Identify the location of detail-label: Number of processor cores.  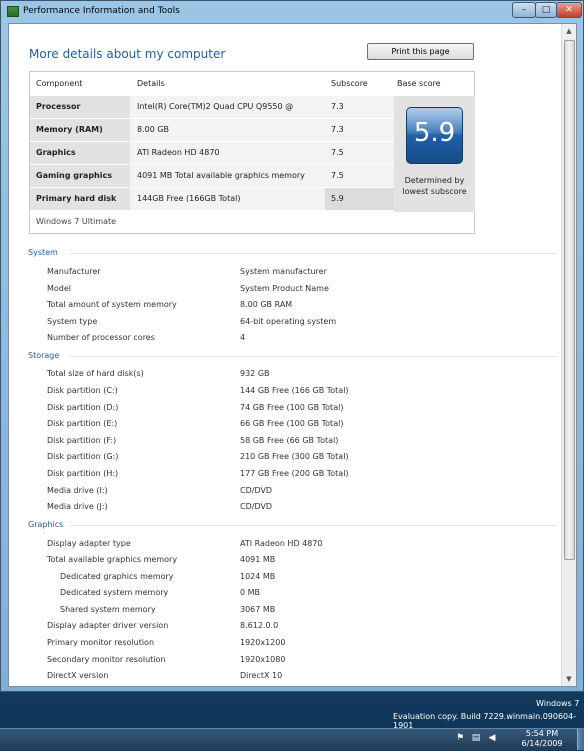
(101, 337).